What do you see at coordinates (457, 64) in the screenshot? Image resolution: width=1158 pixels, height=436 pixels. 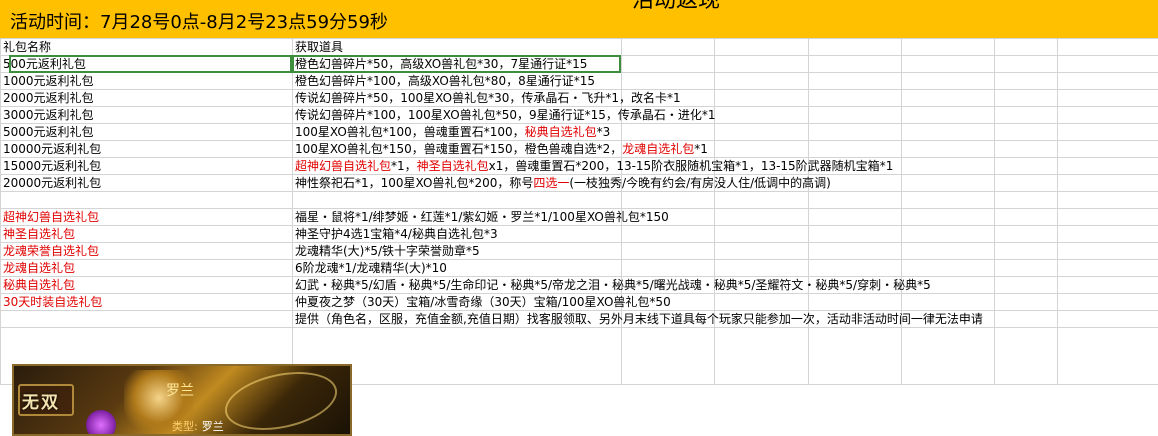 I see `reward-cell: 橙色幻兽碎片*50，高级XO兽礼包*30，7星通行证*15` at bounding box center [457, 64].